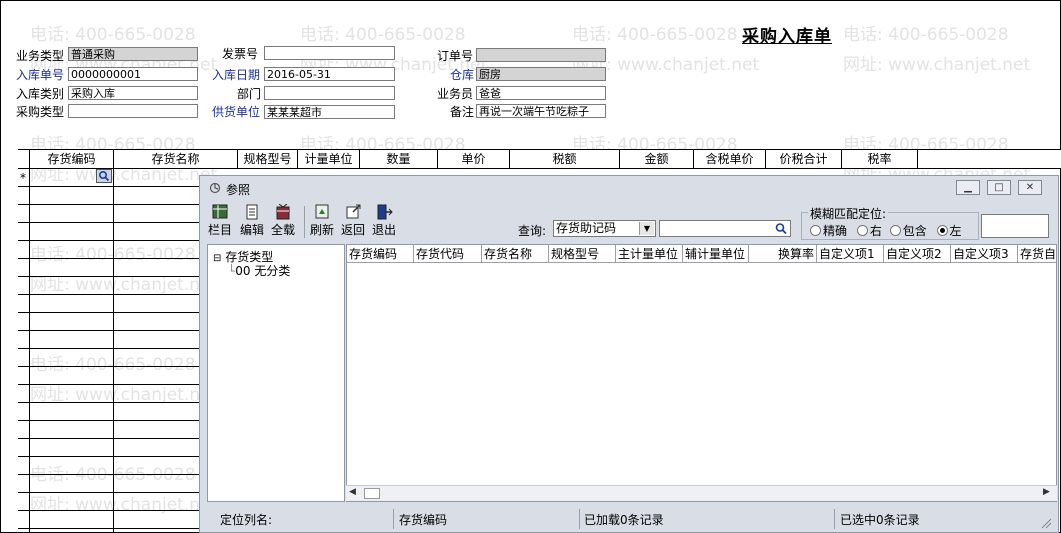 This screenshot has height=533, width=1061. What do you see at coordinates (252, 230) in the screenshot?
I see `toolbar-label: 编辑` at bounding box center [252, 230].